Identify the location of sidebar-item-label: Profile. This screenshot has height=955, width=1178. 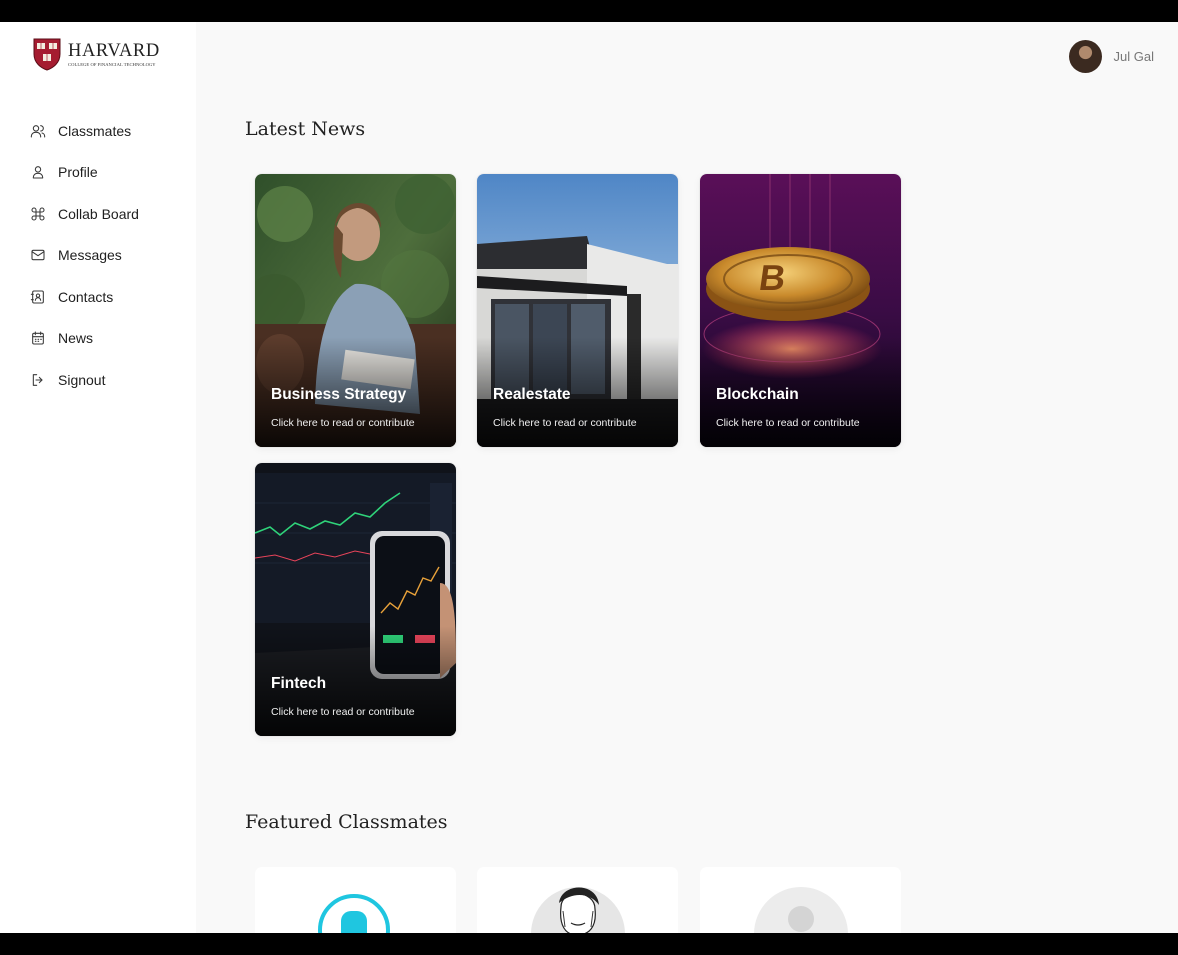
(78, 172).